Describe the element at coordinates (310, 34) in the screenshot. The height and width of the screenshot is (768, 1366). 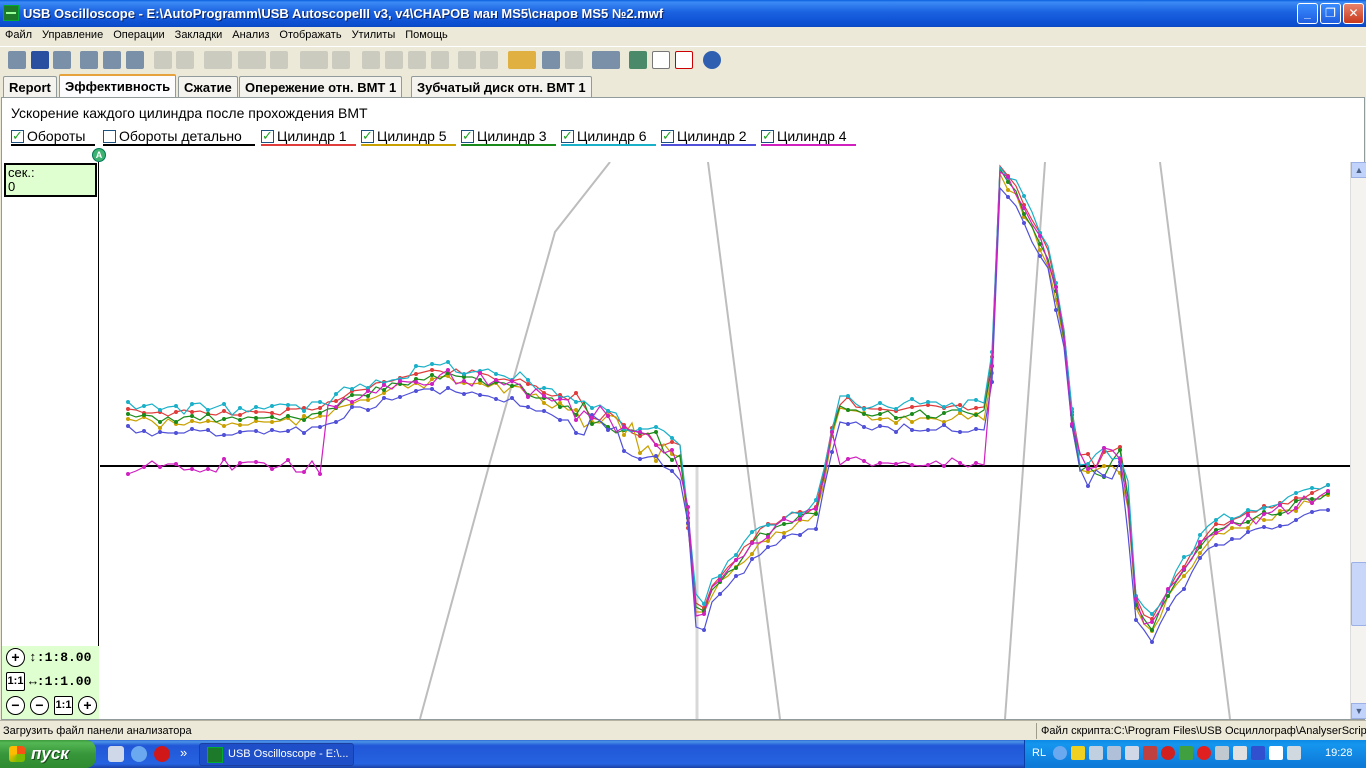
I see `menu-display: Отображать` at that location.